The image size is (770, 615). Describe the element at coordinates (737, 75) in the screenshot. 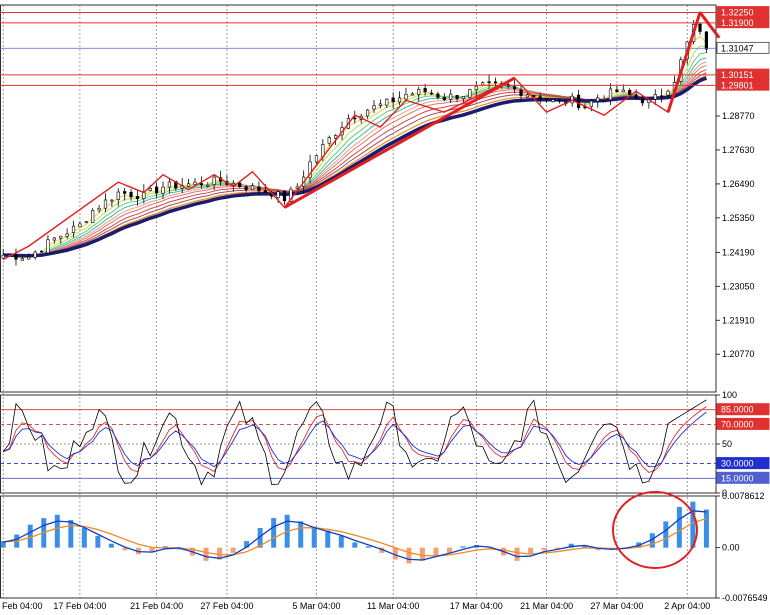

I see `price-level-label: 1.30151` at that location.